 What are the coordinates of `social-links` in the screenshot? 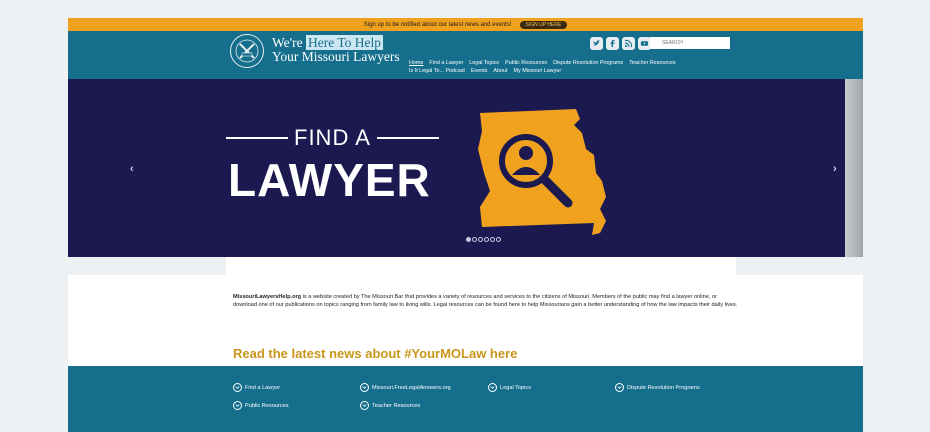 It's located at (620, 43).